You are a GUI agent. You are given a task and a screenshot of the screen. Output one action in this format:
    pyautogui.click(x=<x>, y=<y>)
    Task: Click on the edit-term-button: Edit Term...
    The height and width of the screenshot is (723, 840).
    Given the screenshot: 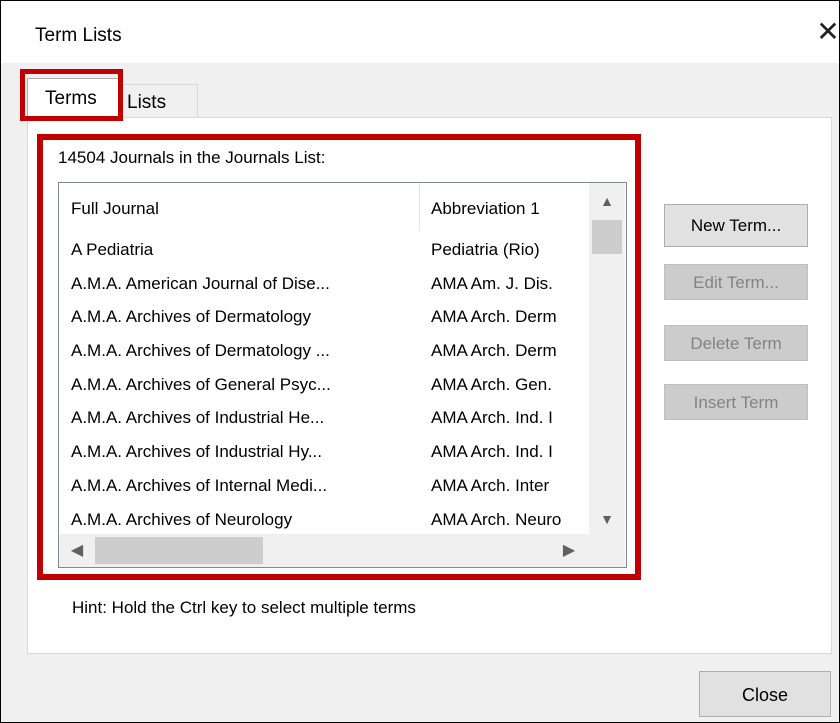 What is the action you would take?
    pyautogui.click(x=736, y=282)
    